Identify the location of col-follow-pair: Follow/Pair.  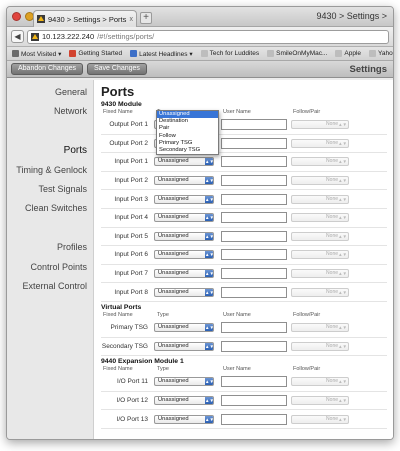
(307, 314).